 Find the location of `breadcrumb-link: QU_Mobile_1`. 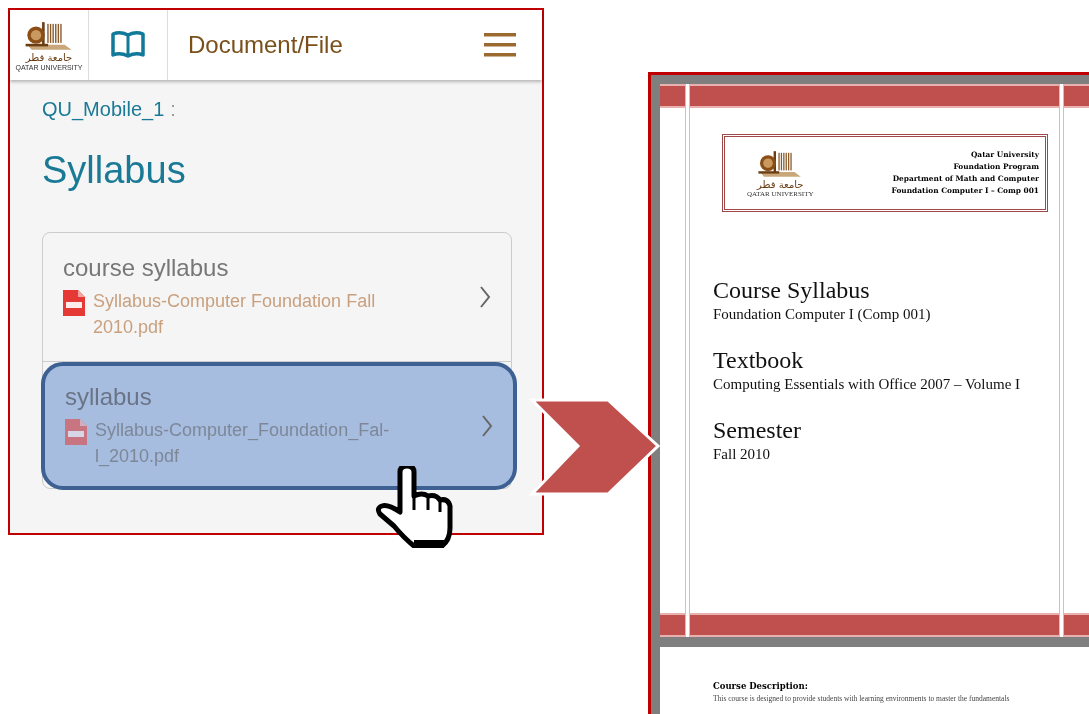

breadcrumb-link: QU_Mobile_1 is located at coordinates (103, 109).